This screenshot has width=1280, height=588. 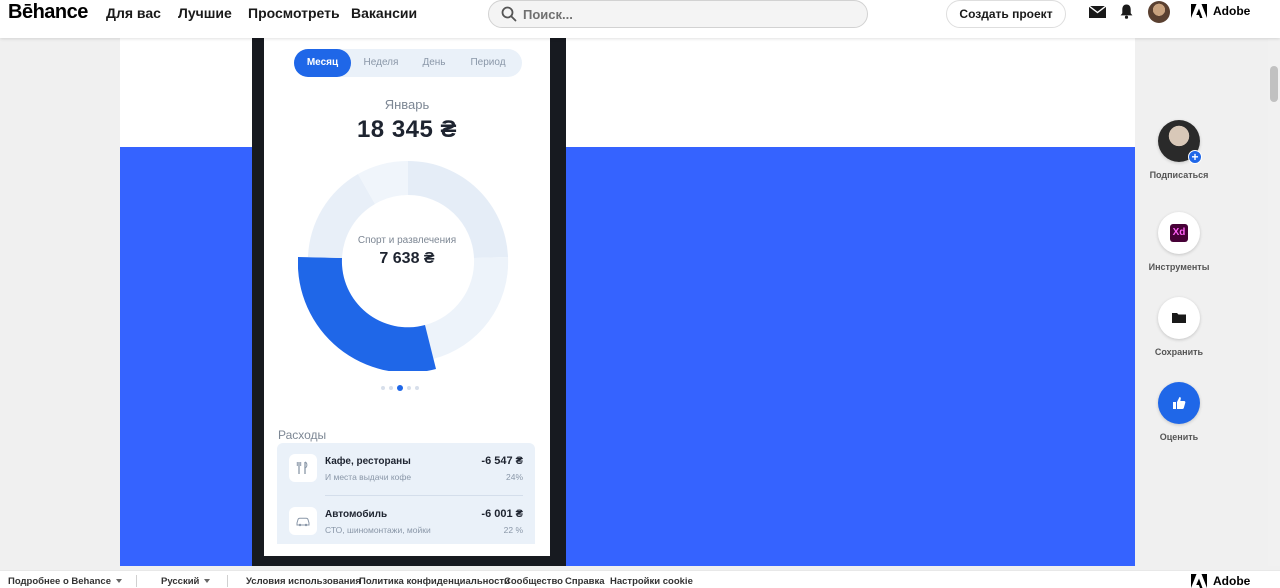 I want to click on footer-adobe-label: Adobe, so click(x=1232, y=581).